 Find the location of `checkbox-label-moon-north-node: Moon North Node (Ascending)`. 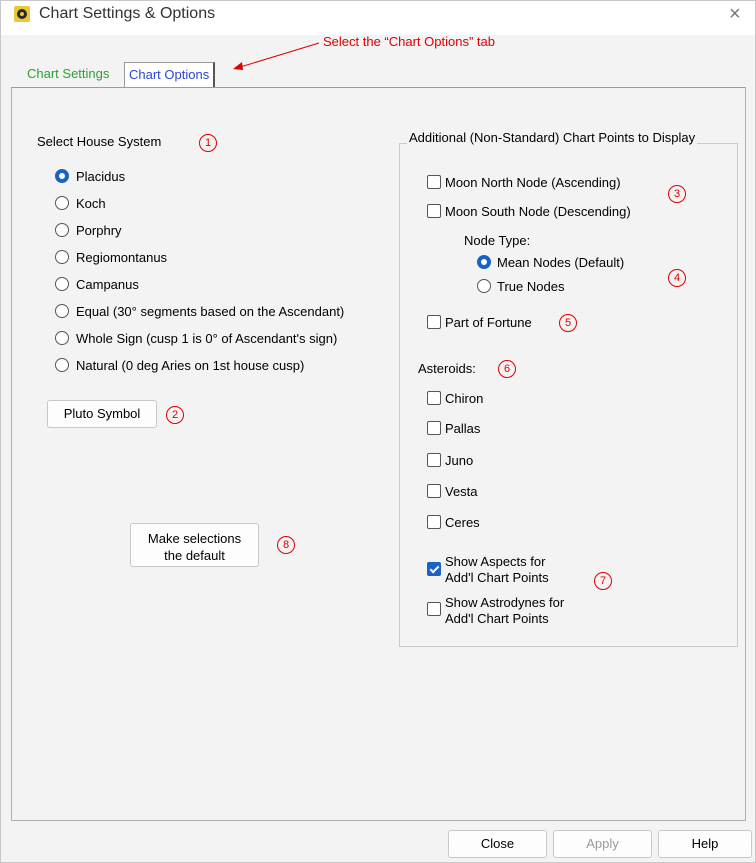

checkbox-label-moon-north-node: Moon North Node (Ascending) is located at coordinates (533, 182).